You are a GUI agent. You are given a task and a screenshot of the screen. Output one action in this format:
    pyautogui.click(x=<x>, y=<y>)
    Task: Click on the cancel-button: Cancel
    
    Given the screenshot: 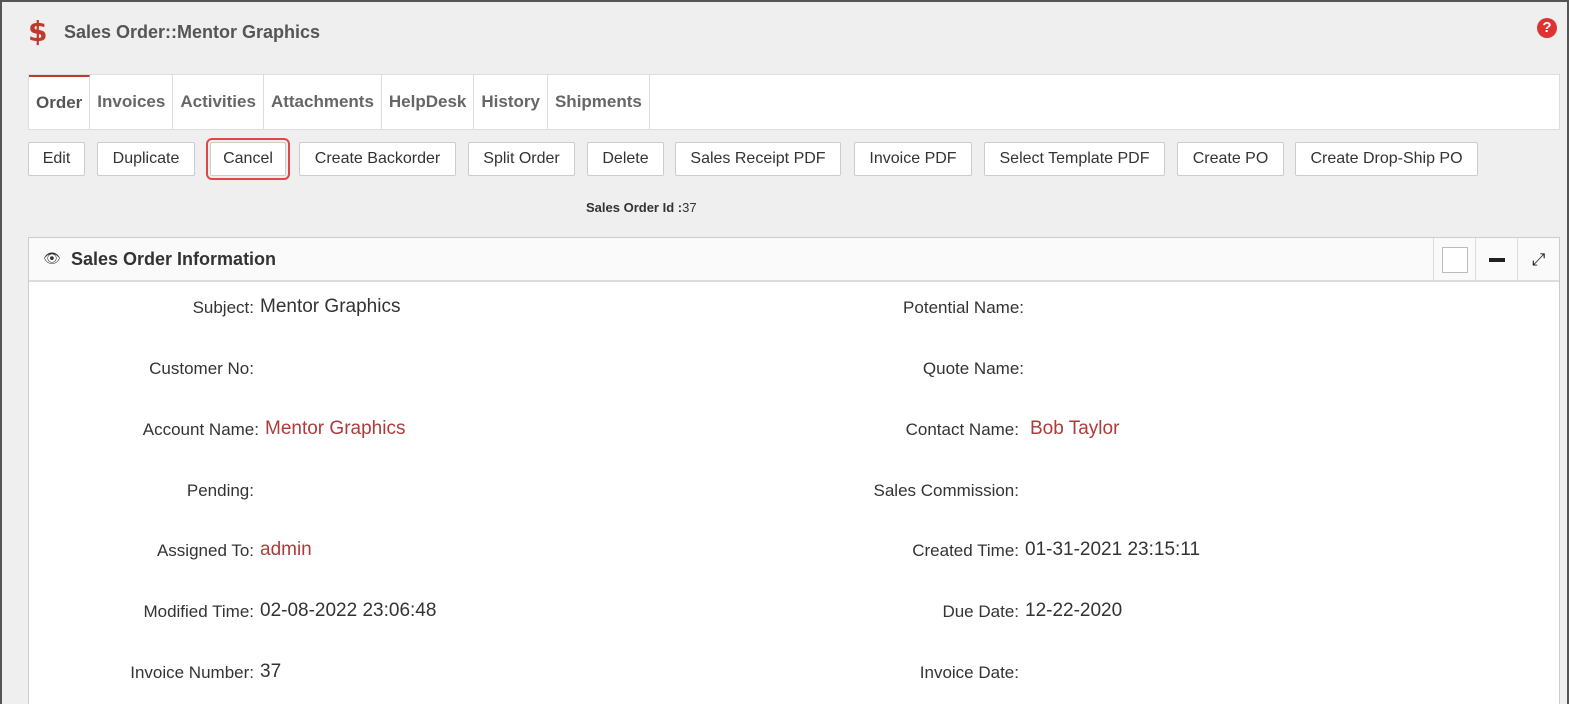 What is the action you would take?
    pyautogui.click(x=248, y=159)
    